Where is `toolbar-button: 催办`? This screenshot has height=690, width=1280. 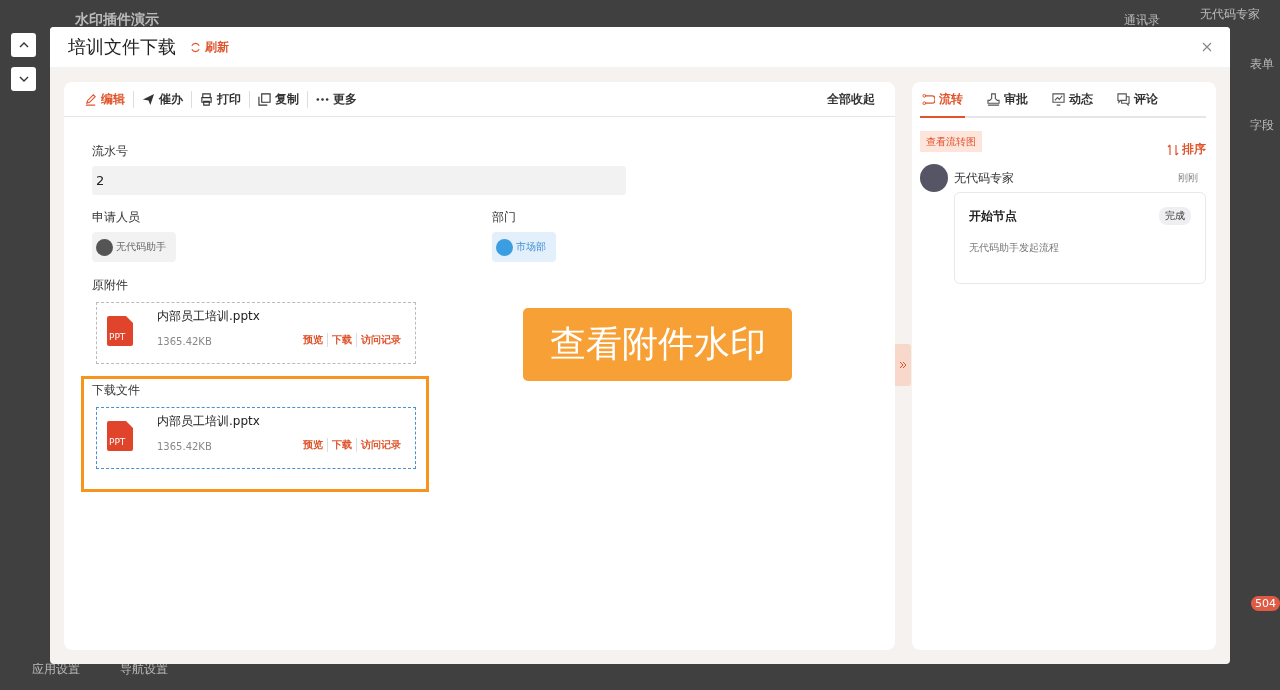 toolbar-button: 催办 is located at coordinates (162, 99).